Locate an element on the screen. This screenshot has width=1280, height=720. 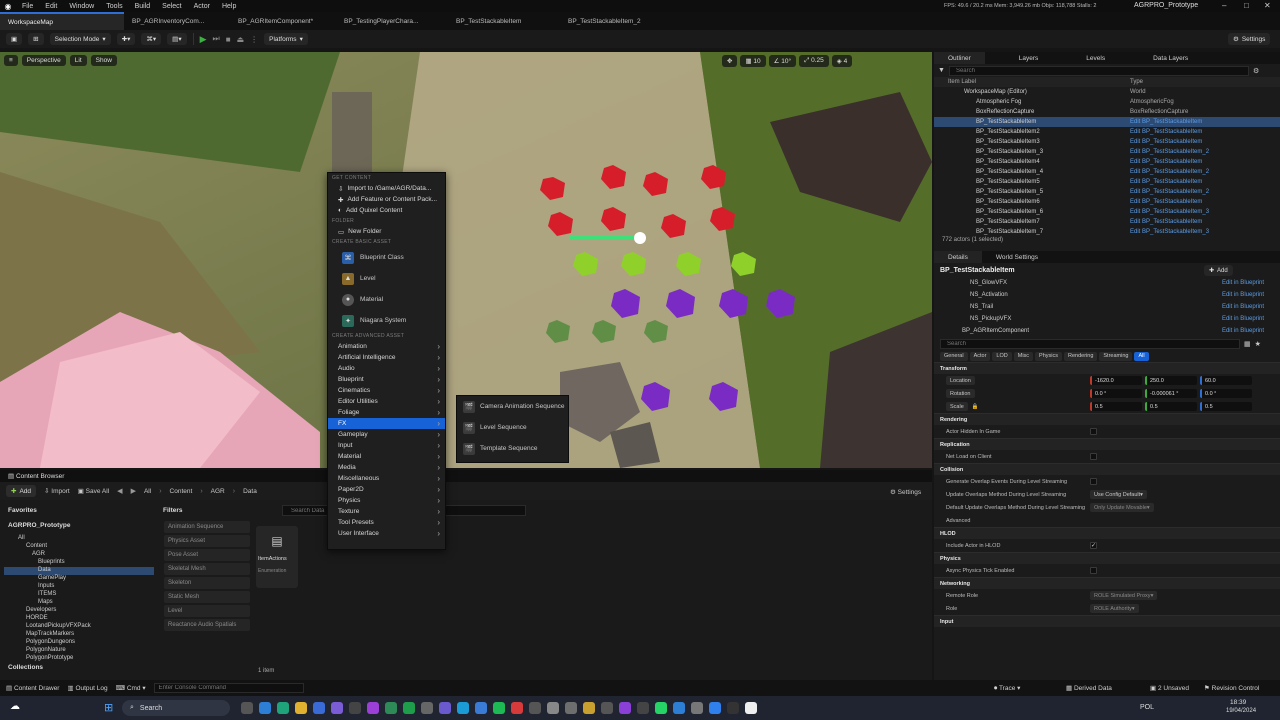
unsaved-button: ▣ 2 Unsaved is located at coordinates (1169, 688).